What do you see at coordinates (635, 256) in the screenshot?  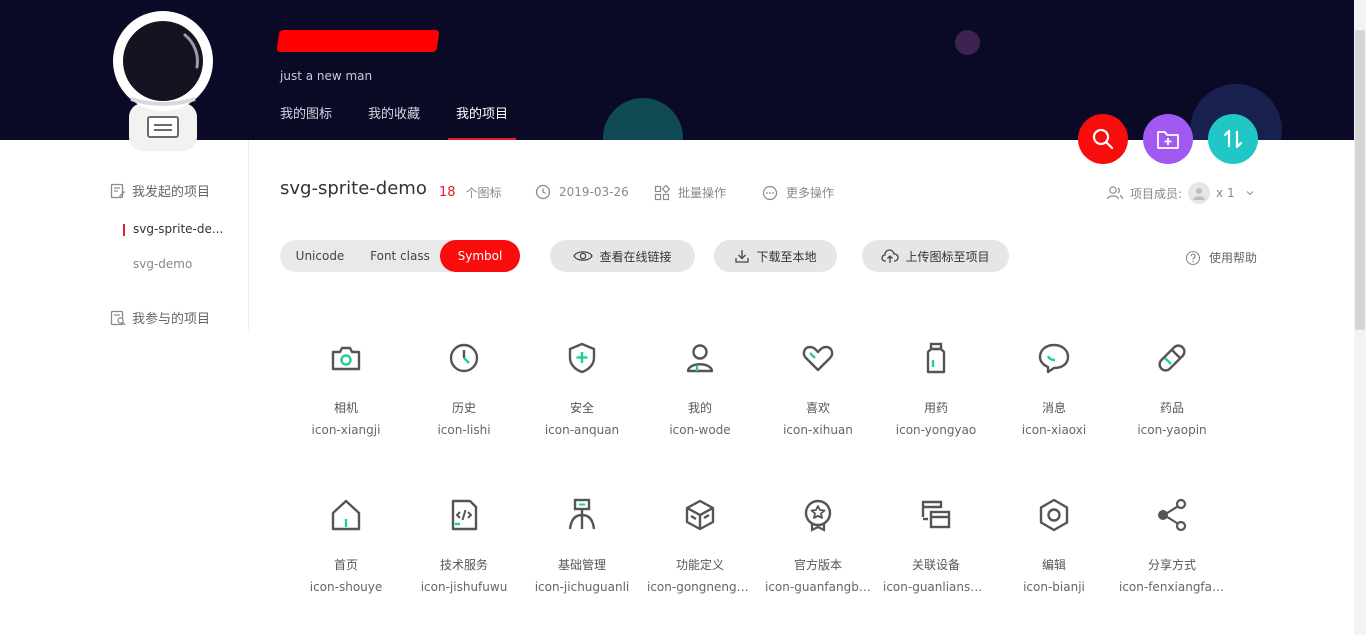 I see `view-online-link-label: 查看在线链接` at bounding box center [635, 256].